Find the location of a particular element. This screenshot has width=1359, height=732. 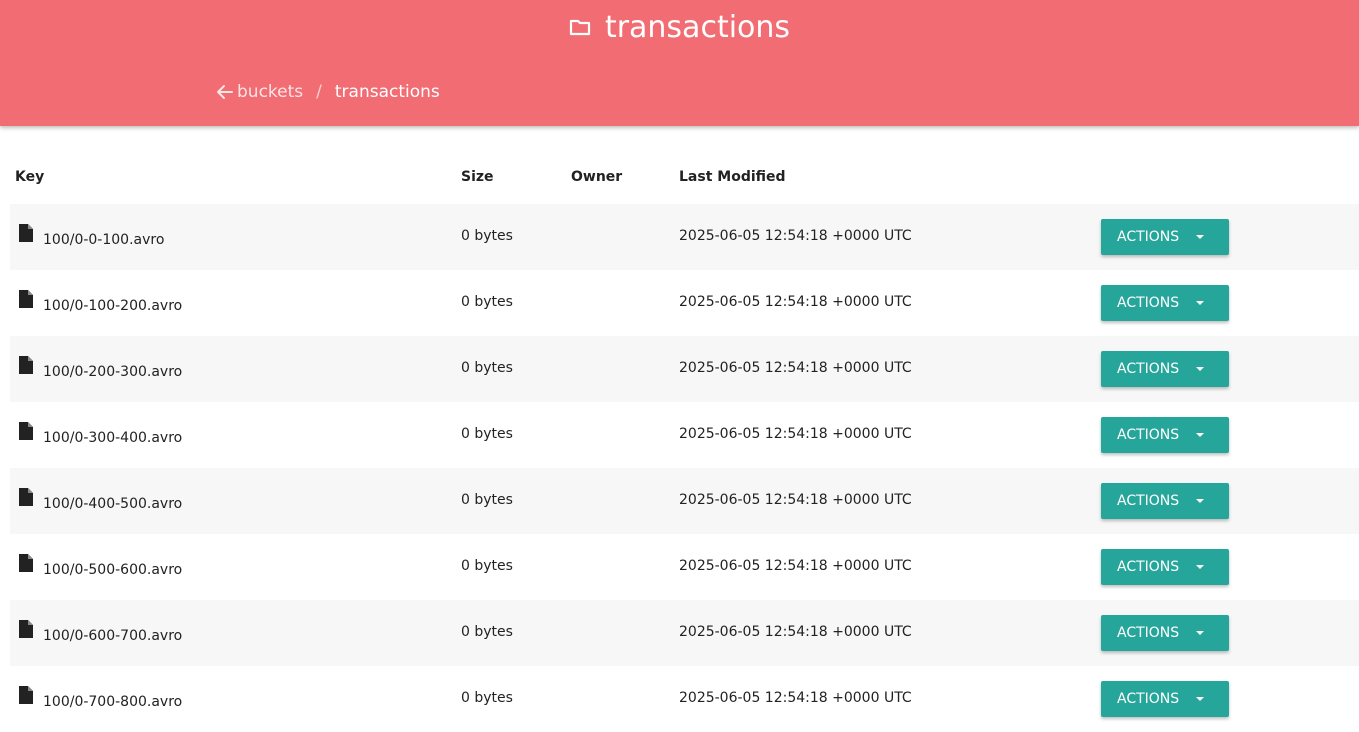

breadcrumb-current: transactions is located at coordinates (387, 92).